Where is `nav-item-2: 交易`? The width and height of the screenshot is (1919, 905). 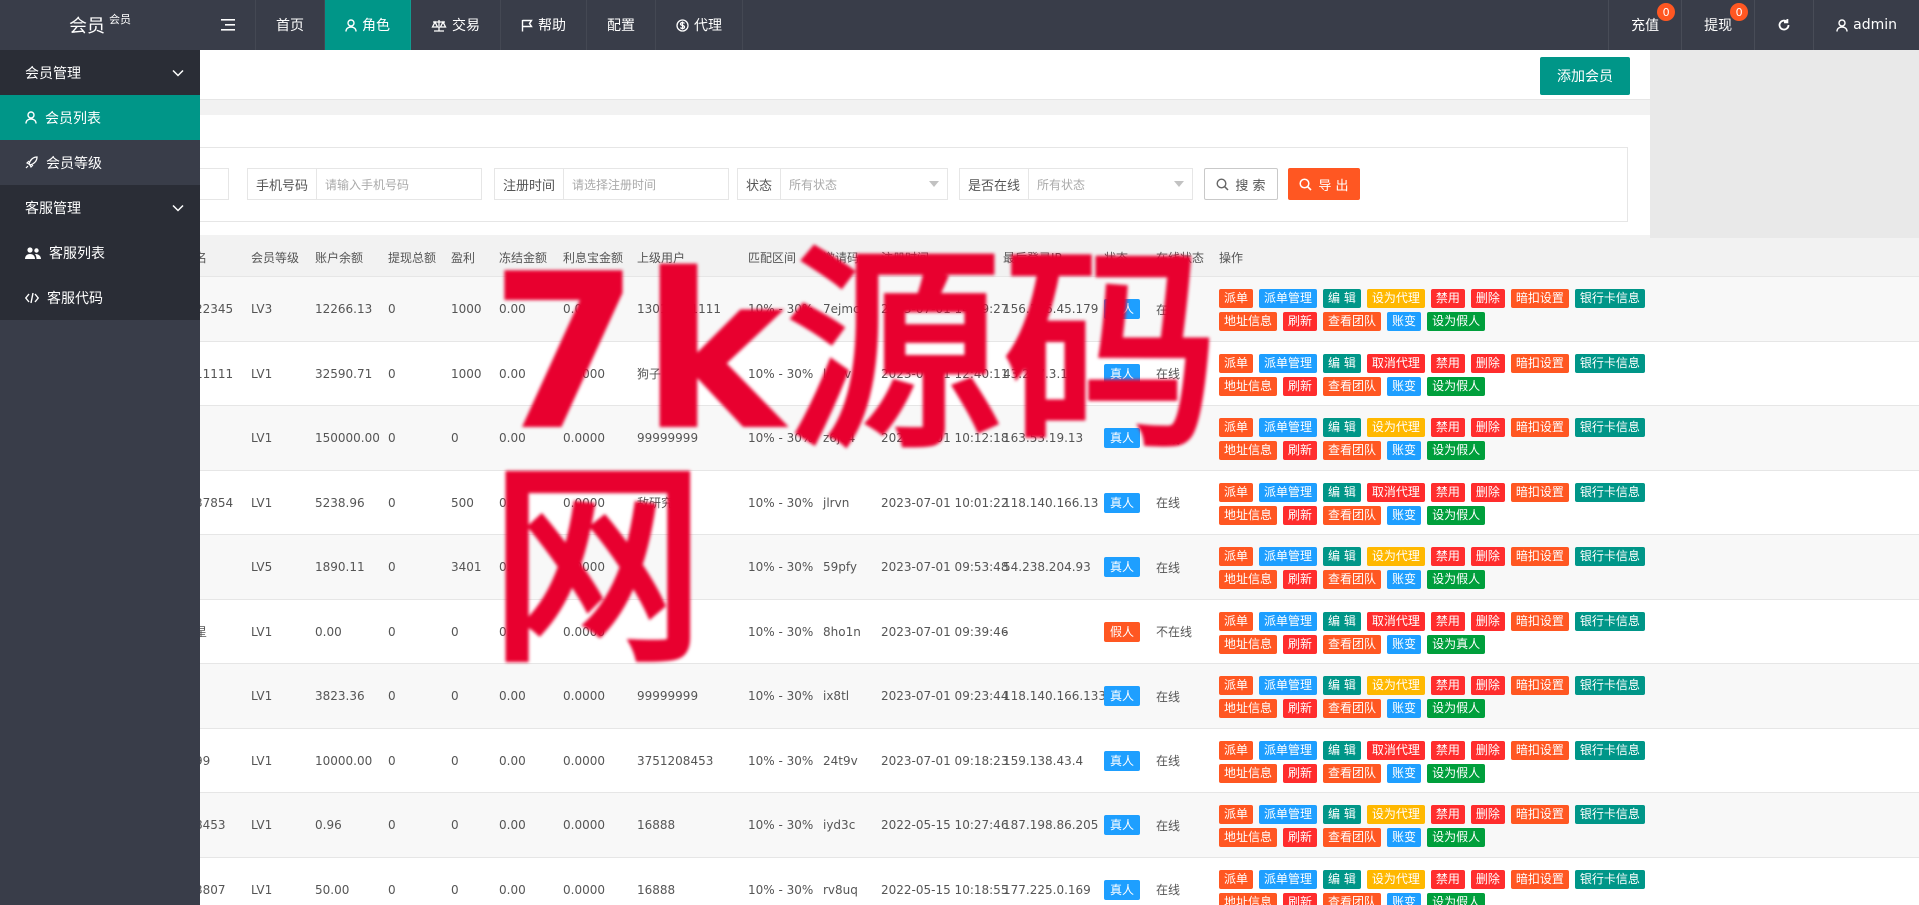 nav-item-2: 交易 is located at coordinates (456, 25).